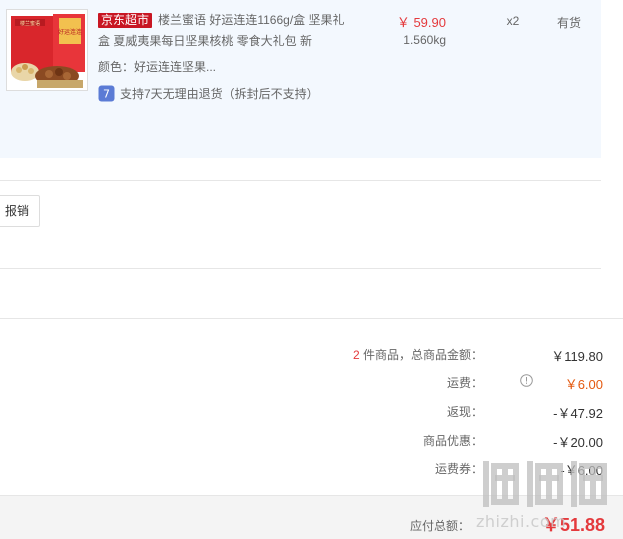 Image resolution: width=623 pixels, height=539 pixels. I want to click on items-total-label-text: 件商品，总商品金额：, so click(422, 355).